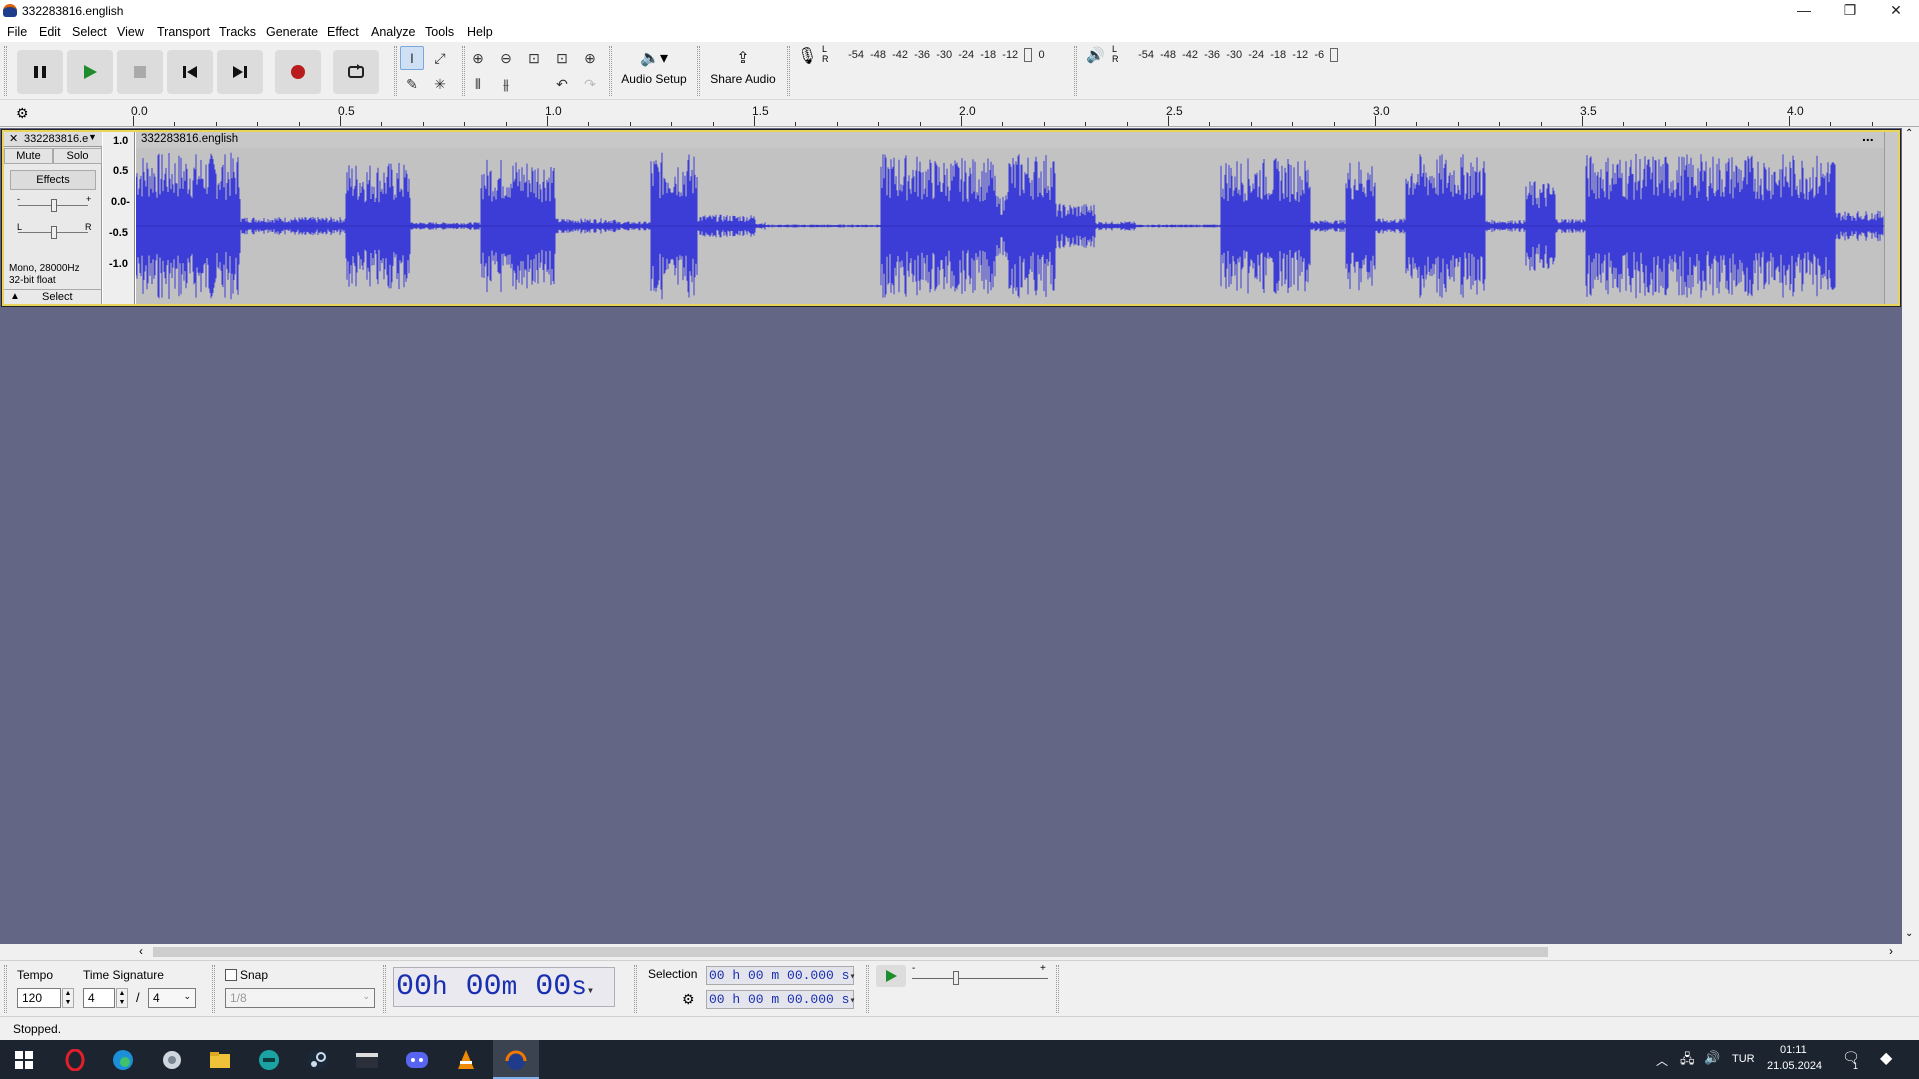 The image size is (1919, 1079). What do you see at coordinates (1028, 55) in the screenshot?
I see `record-meter-slider` at bounding box center [1028, 55].